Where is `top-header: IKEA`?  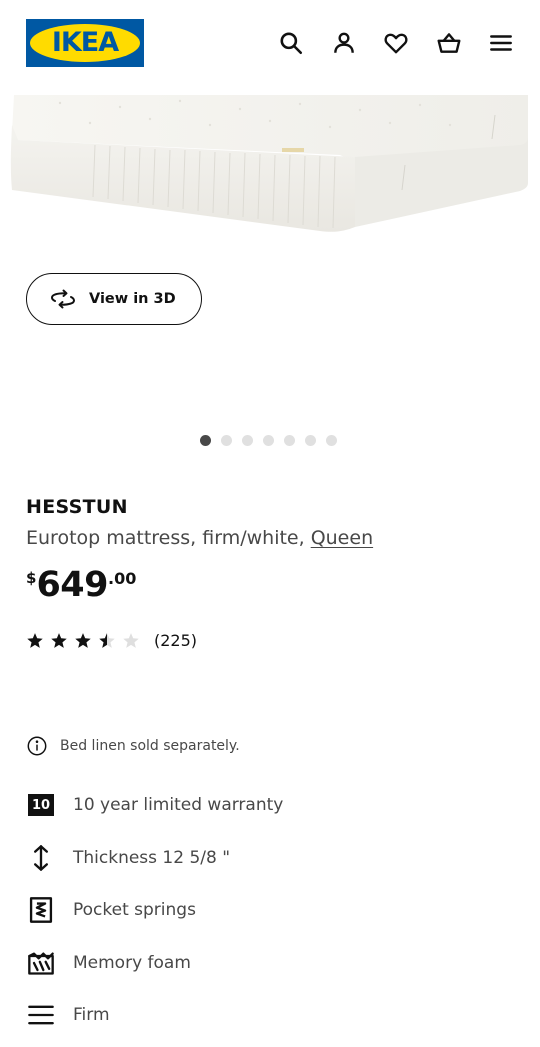
top-header: IKEA is located at coordinates (270, 45).